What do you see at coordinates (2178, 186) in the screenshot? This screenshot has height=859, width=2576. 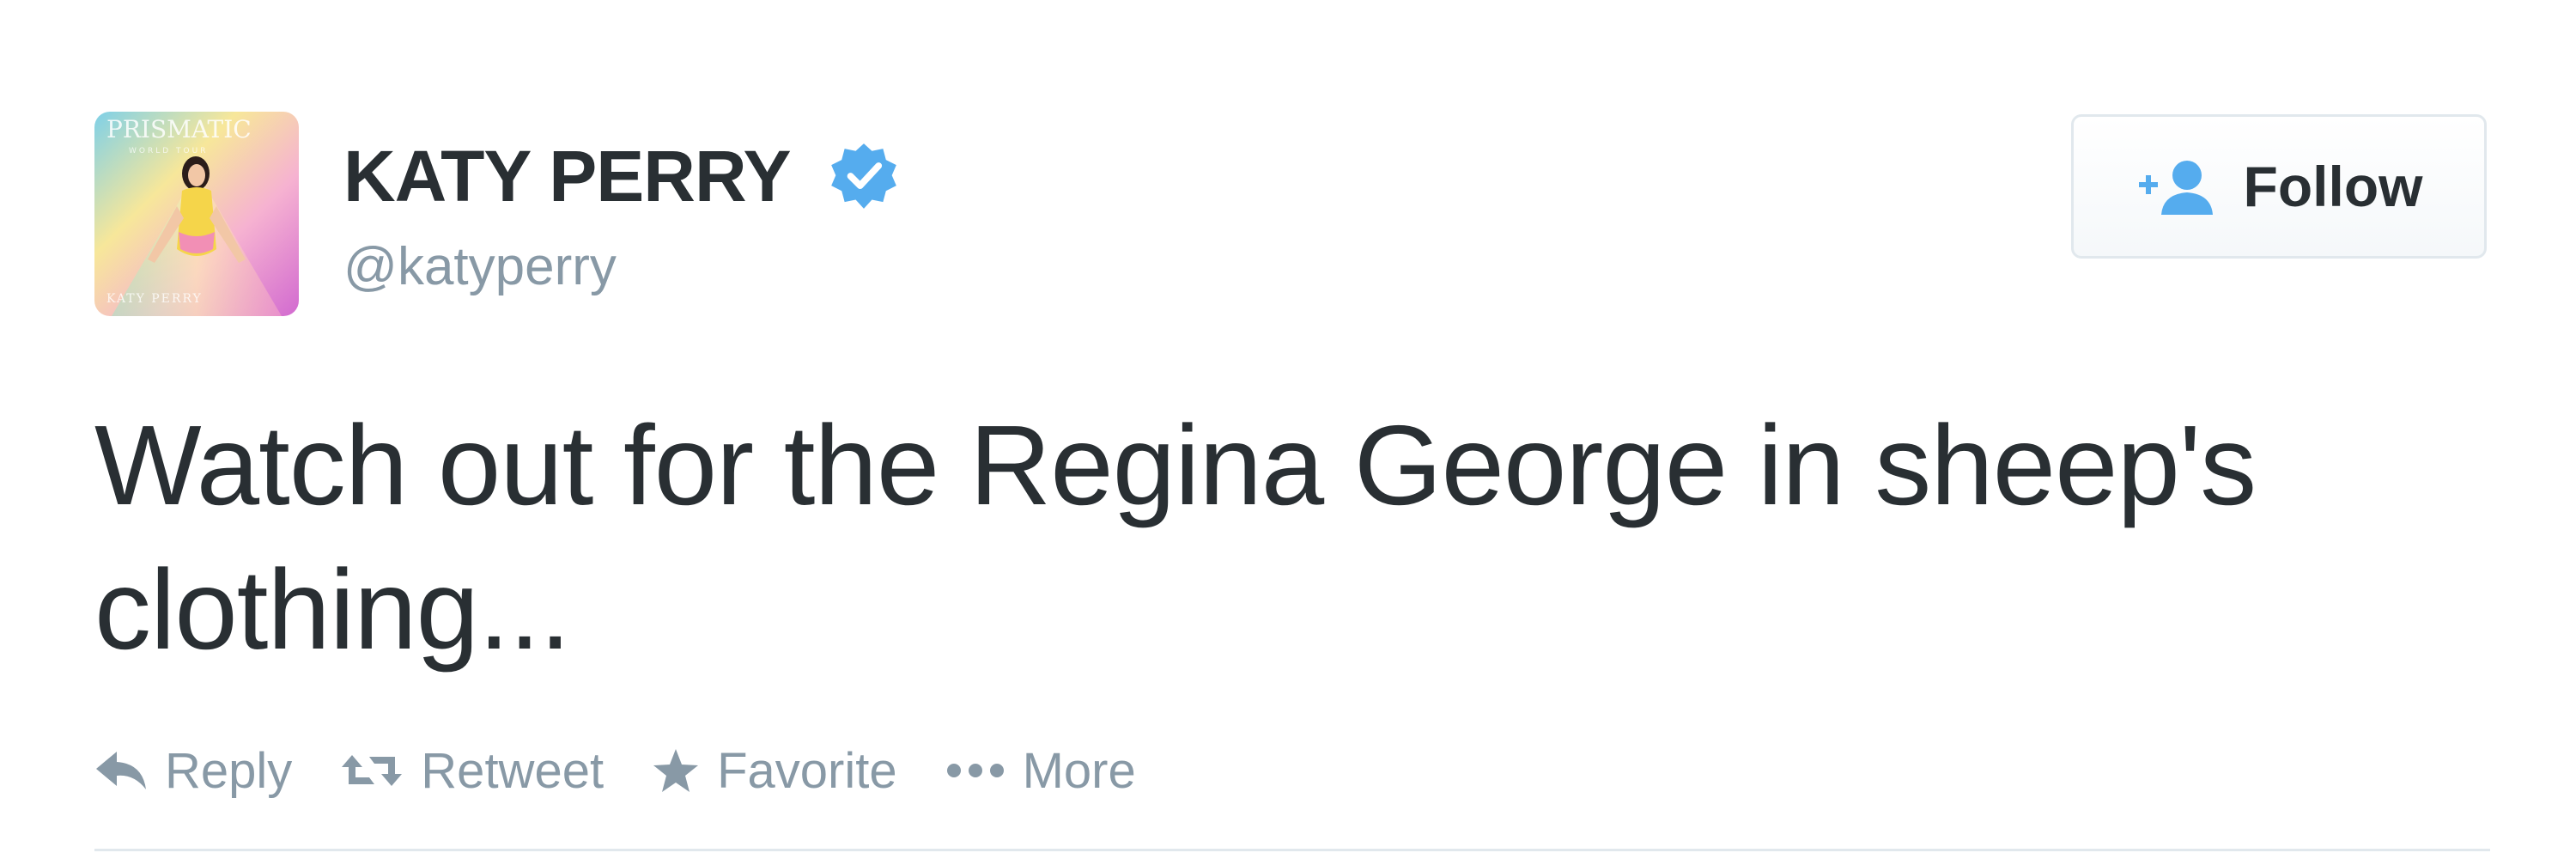 I see `add-user-icon` at bounding box center [2178, 186].